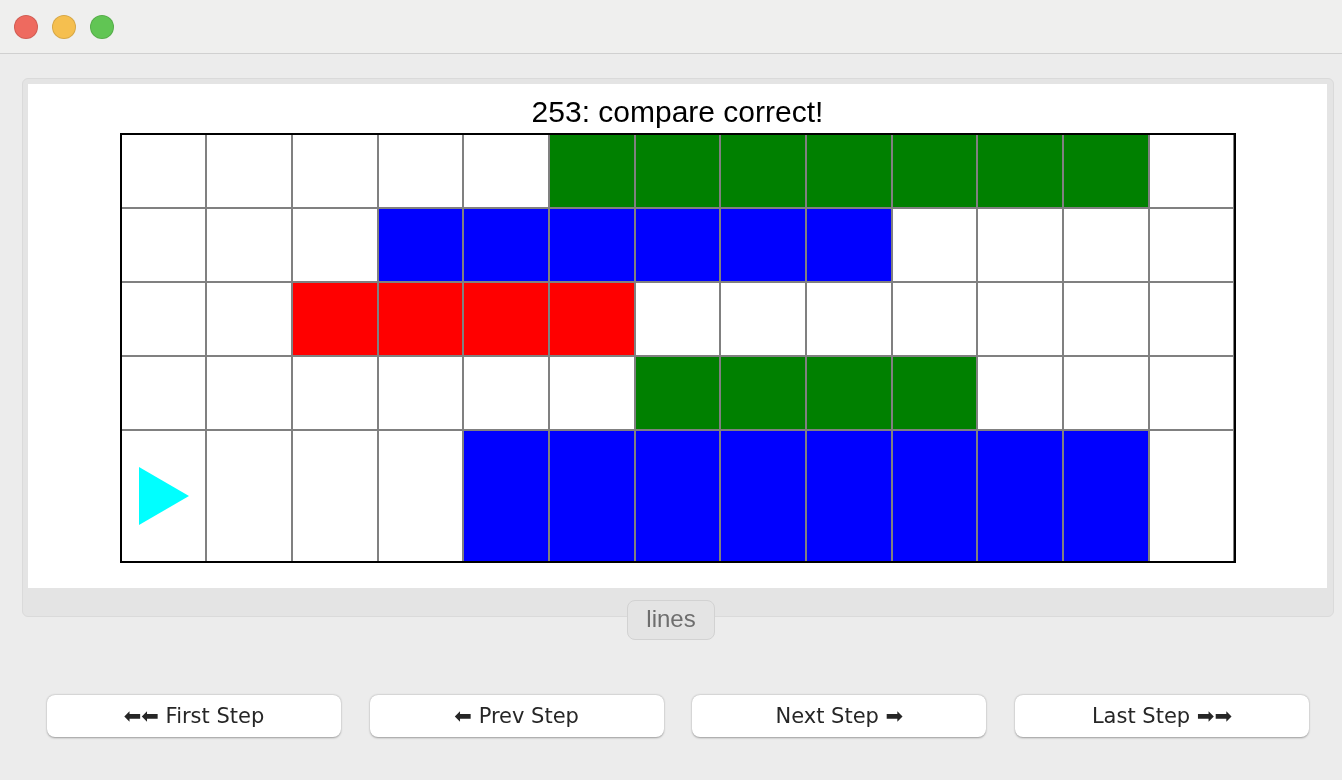  What do you see at coordinates (516, 716) in the screenshot?
I see `step-button: ⬅ Prev Step` at bounding box center [516, 716].